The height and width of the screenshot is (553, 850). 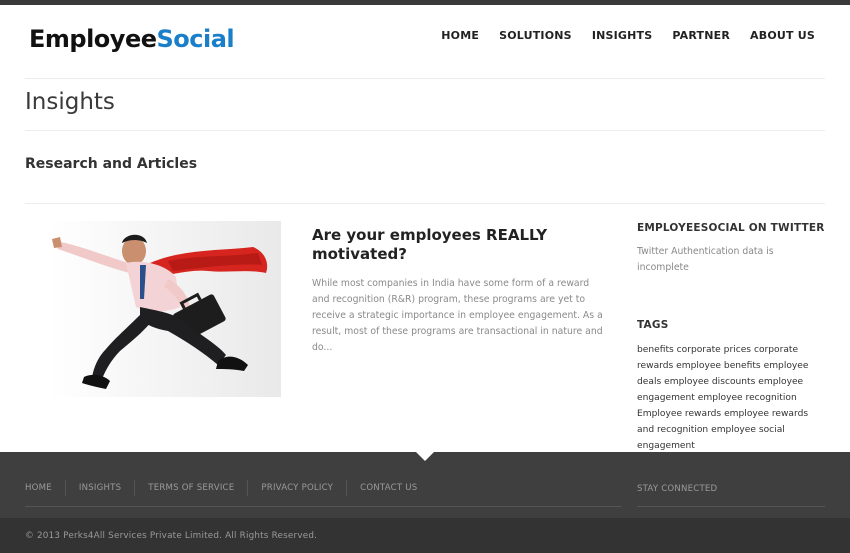 What do you see at coordinates (709, 382) in the screenshot?
I see `tag-link: employee discounts` at bounding box center [709, 382].